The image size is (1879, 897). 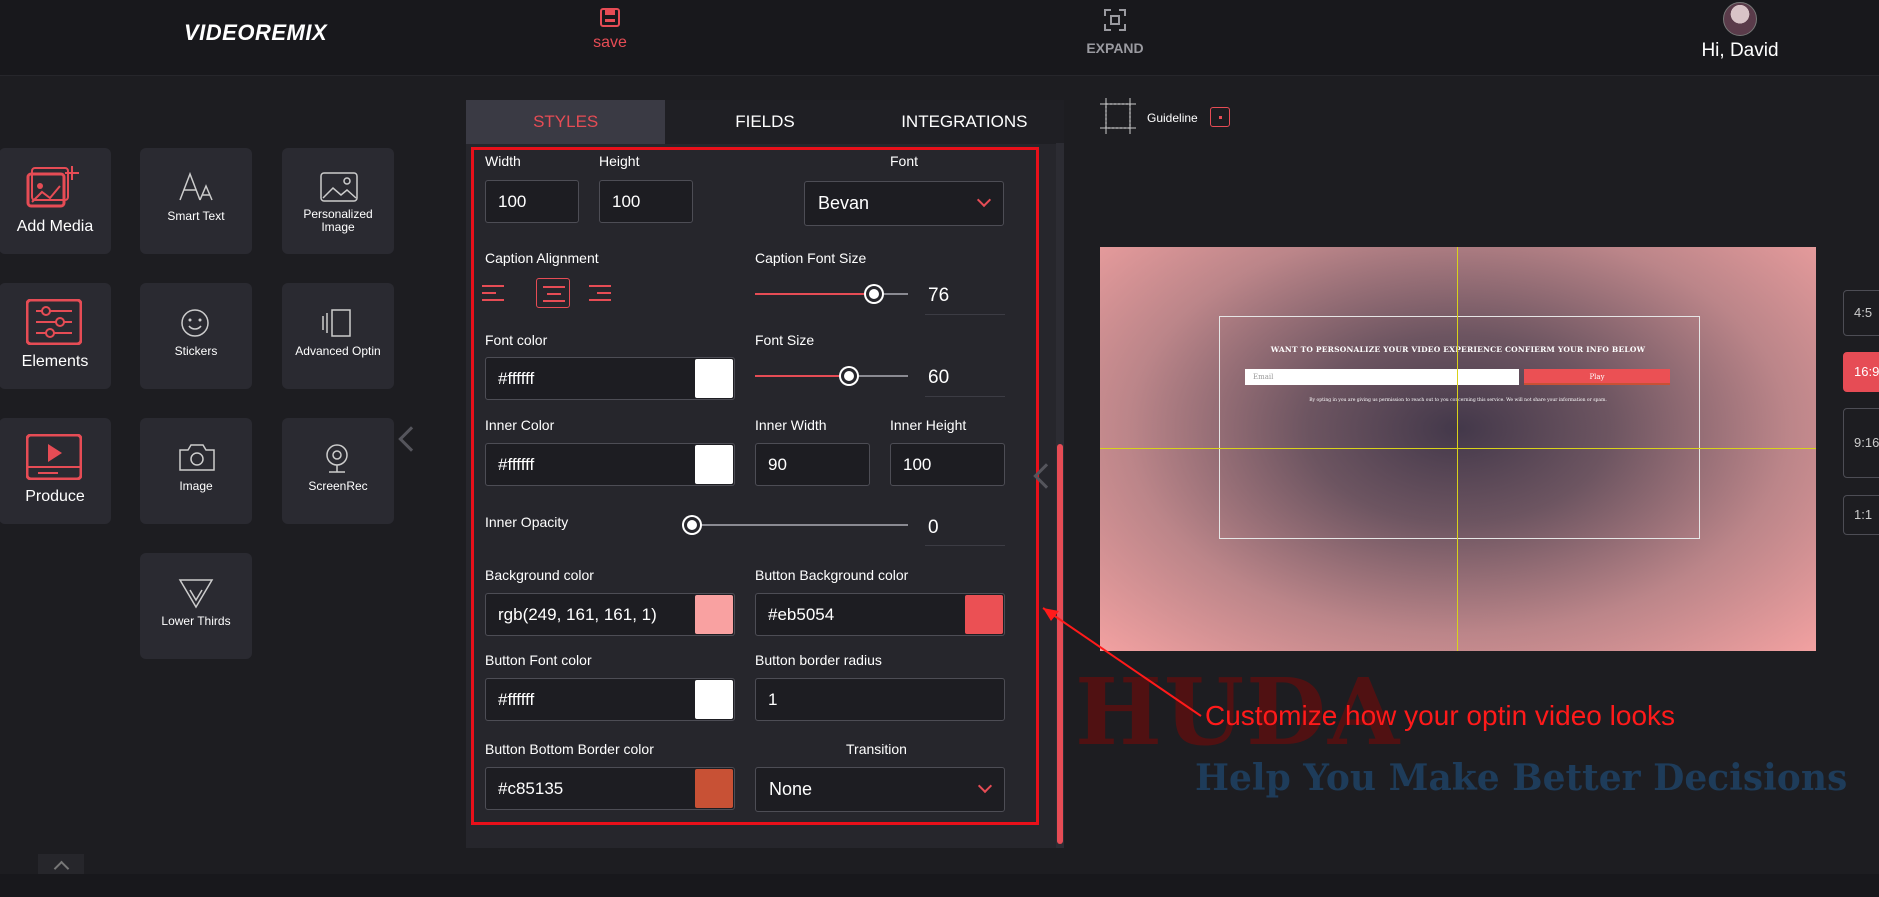 What do you see at coordinates (831, 376) in the screenshot?
I see `font-size-slider` at bounding box center [831, 376].